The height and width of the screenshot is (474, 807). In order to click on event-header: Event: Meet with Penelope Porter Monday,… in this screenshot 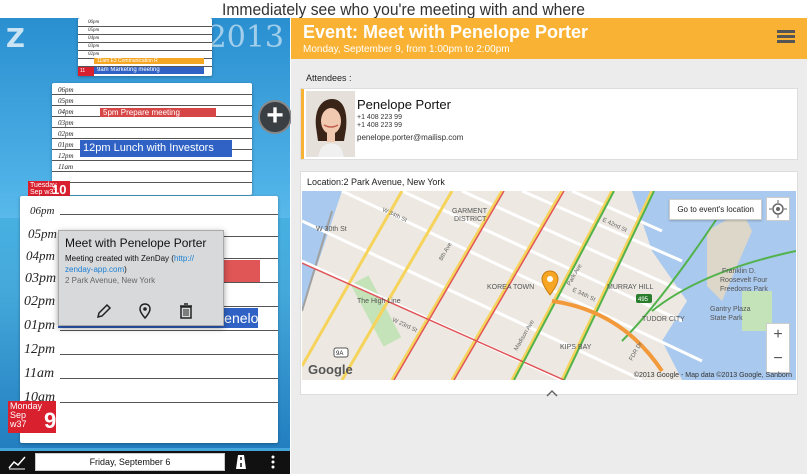, I will do `click(549, 38)`.